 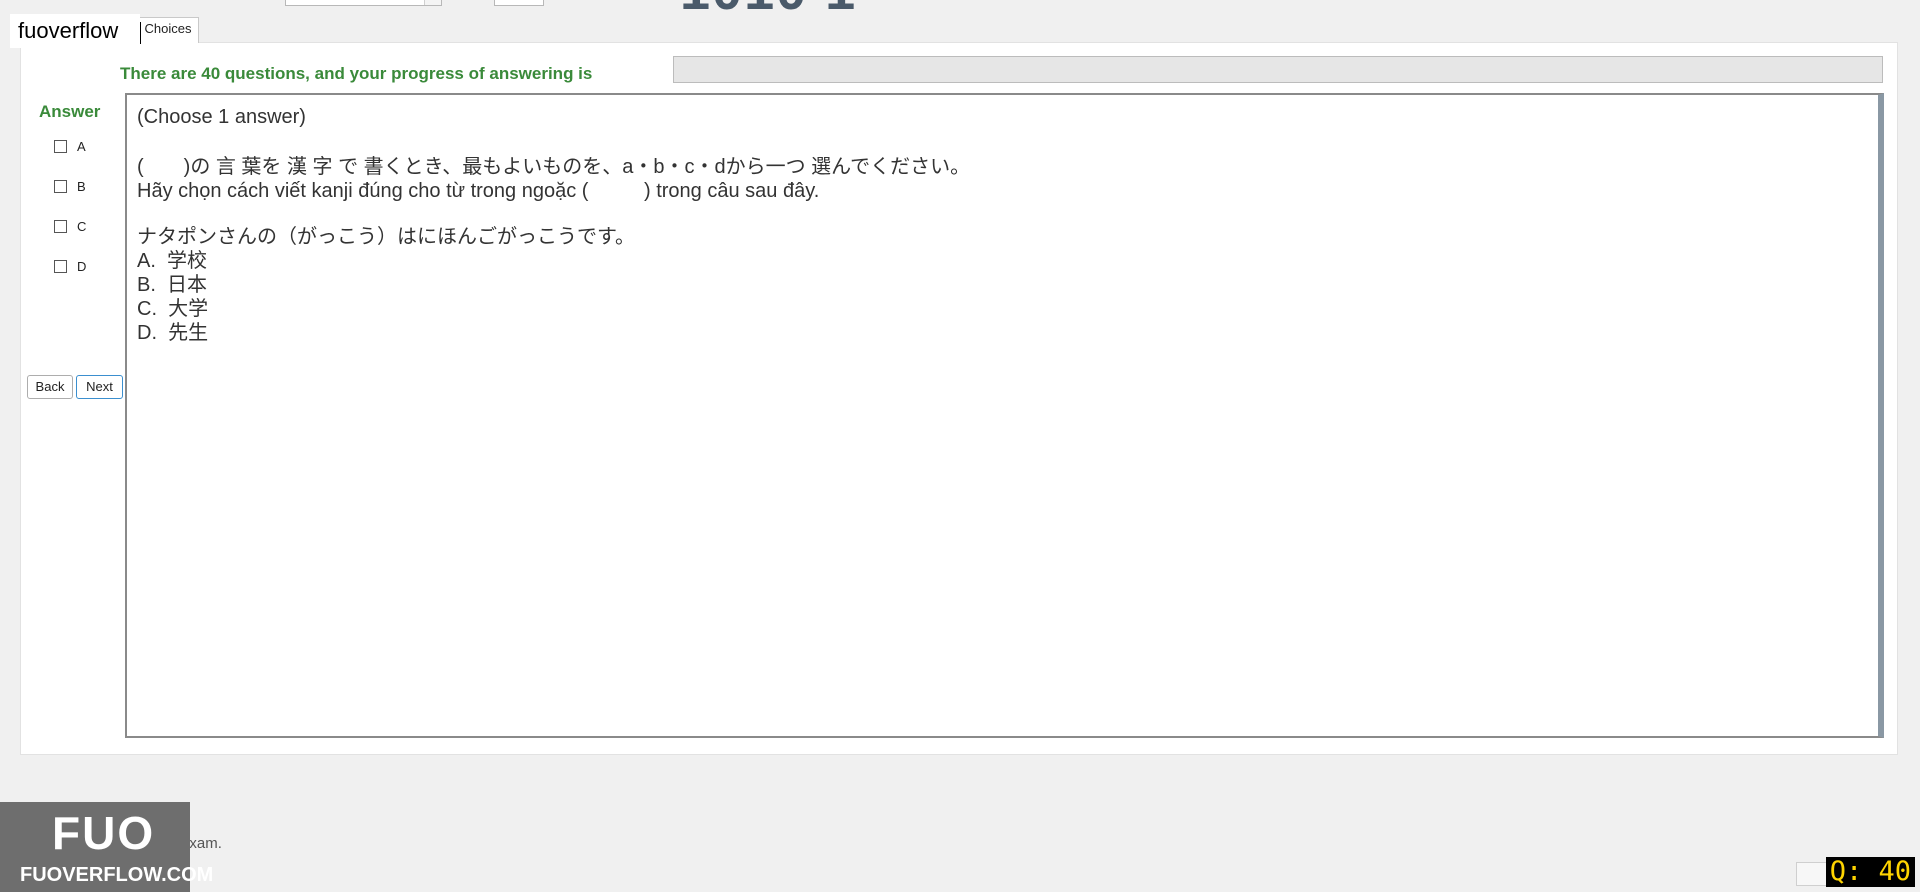 What do you see at coordinates (386, 237) in the screenshot?
I see `question-sentence: ナタポンさんの（がっこう）はにほんごがっこうです。` at bounding box center [386, 237].